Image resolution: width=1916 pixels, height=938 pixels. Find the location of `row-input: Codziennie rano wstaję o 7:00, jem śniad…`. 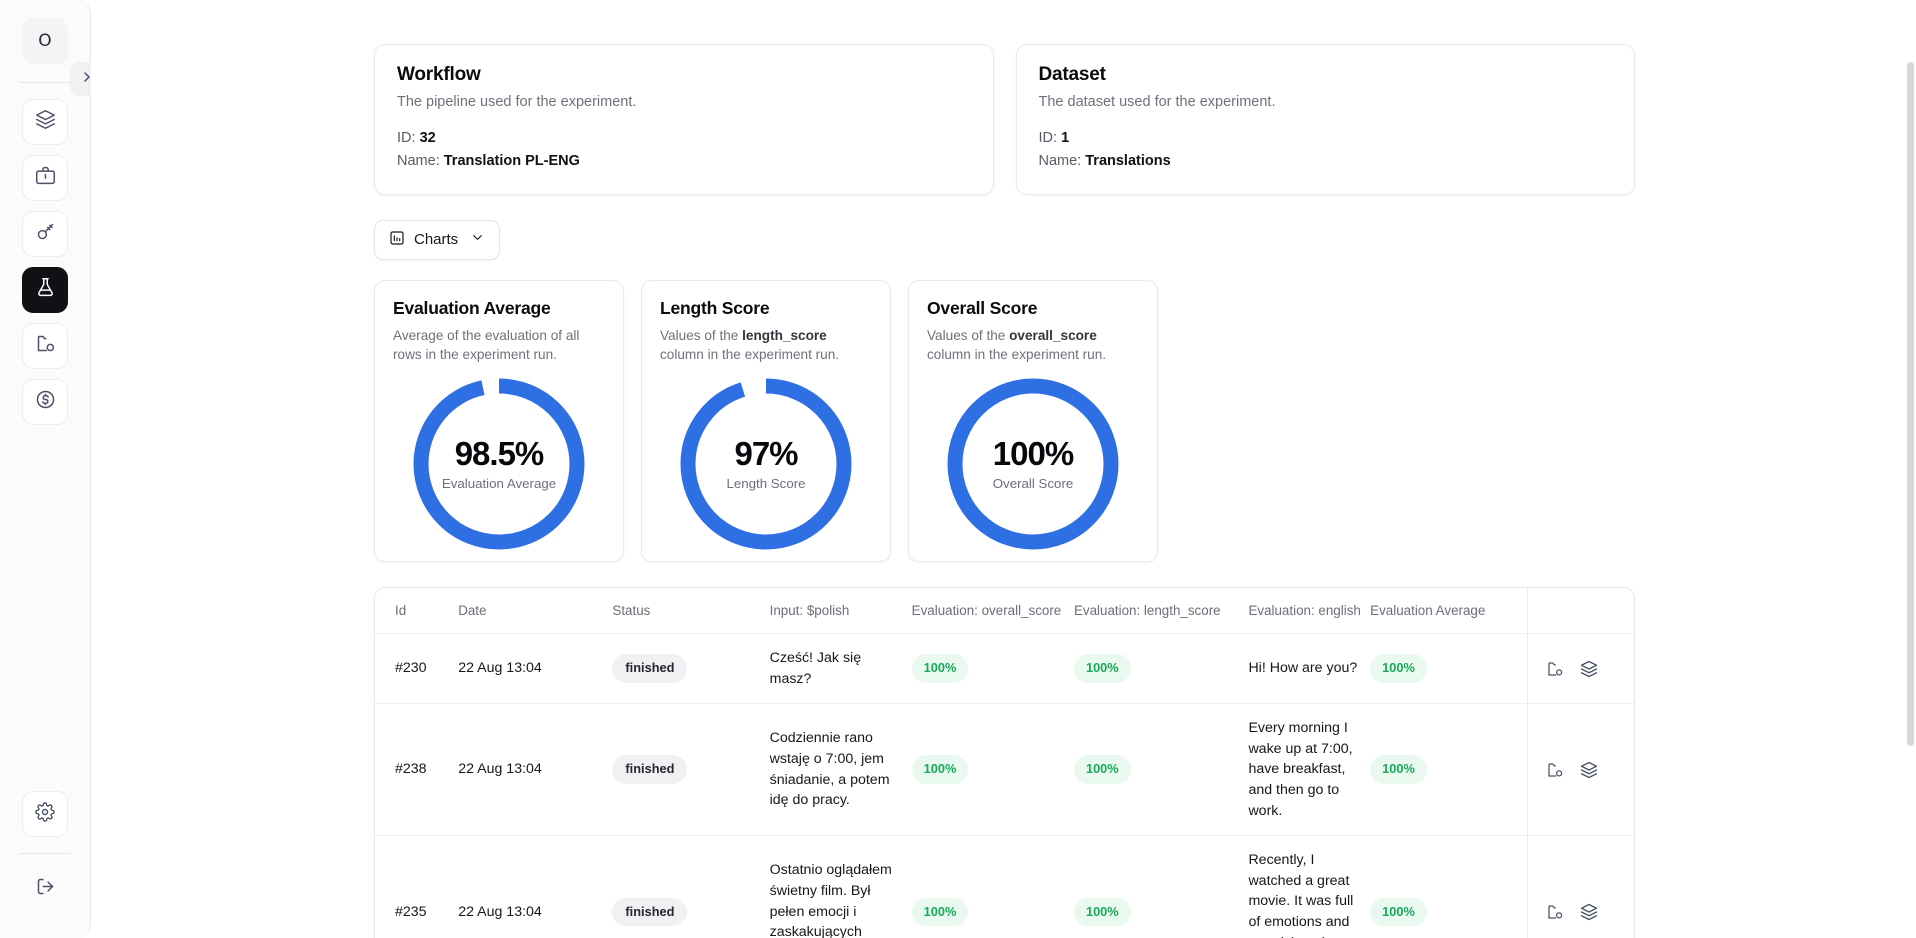

row-input: Codziennie rano wstaję o 7:00, jem śniad… is located at coordinates (840, 770).